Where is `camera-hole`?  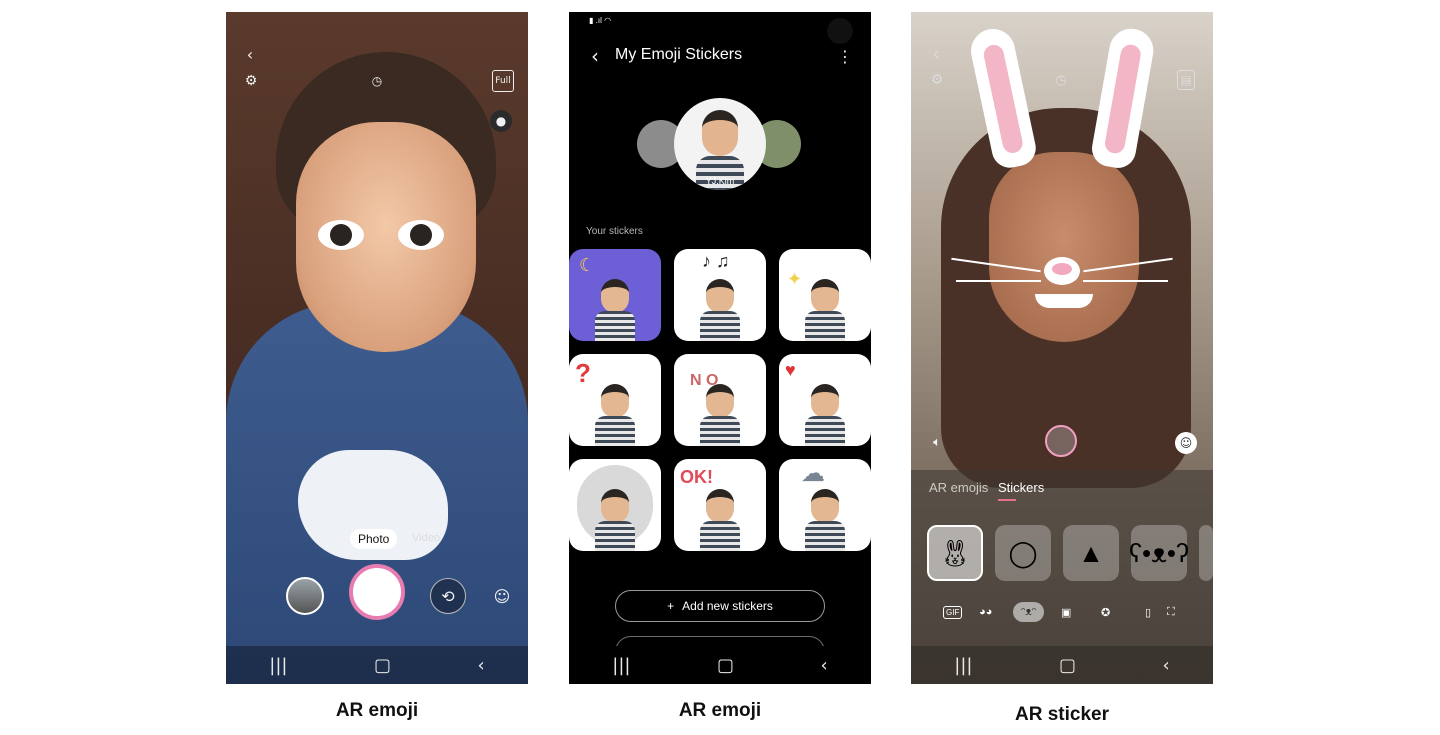 camera-hole is located at coordinates (840, 31).